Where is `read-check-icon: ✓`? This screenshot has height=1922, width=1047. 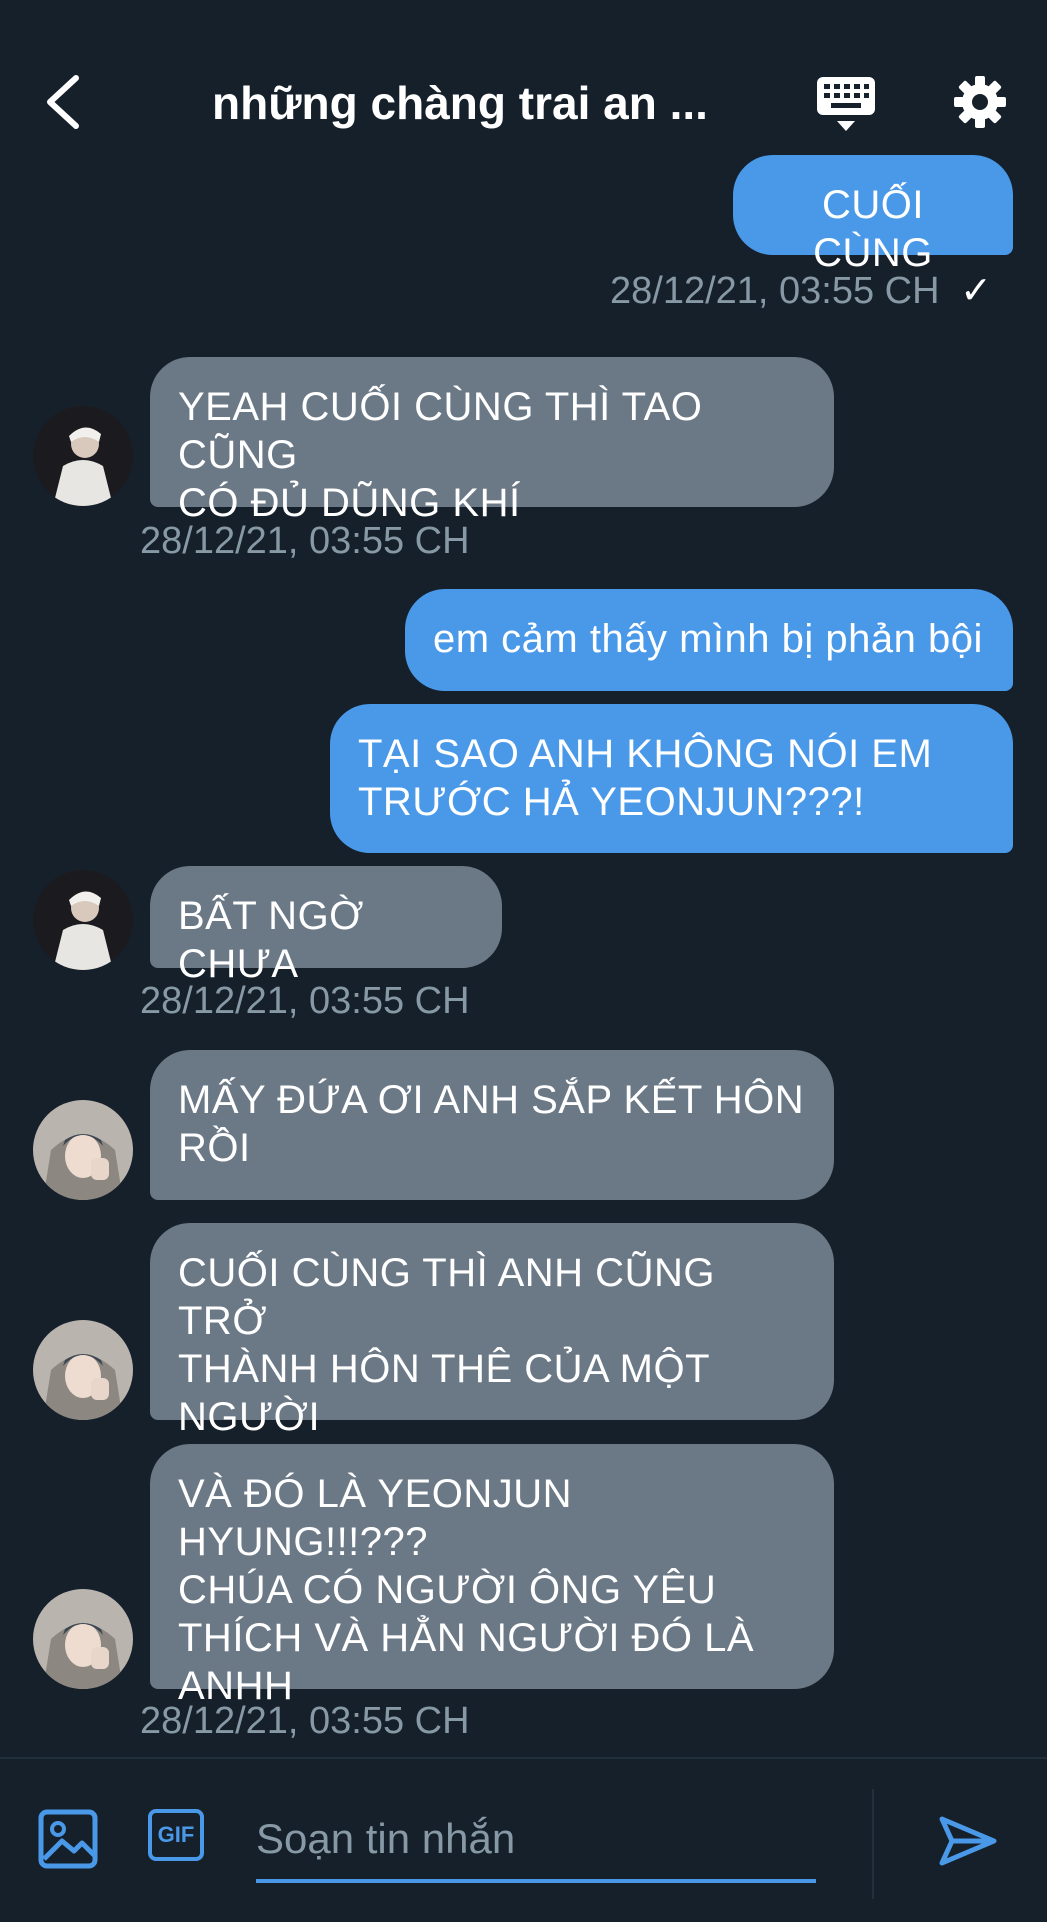 read-check-icon: ✓ is located at coordinates (976, 291).